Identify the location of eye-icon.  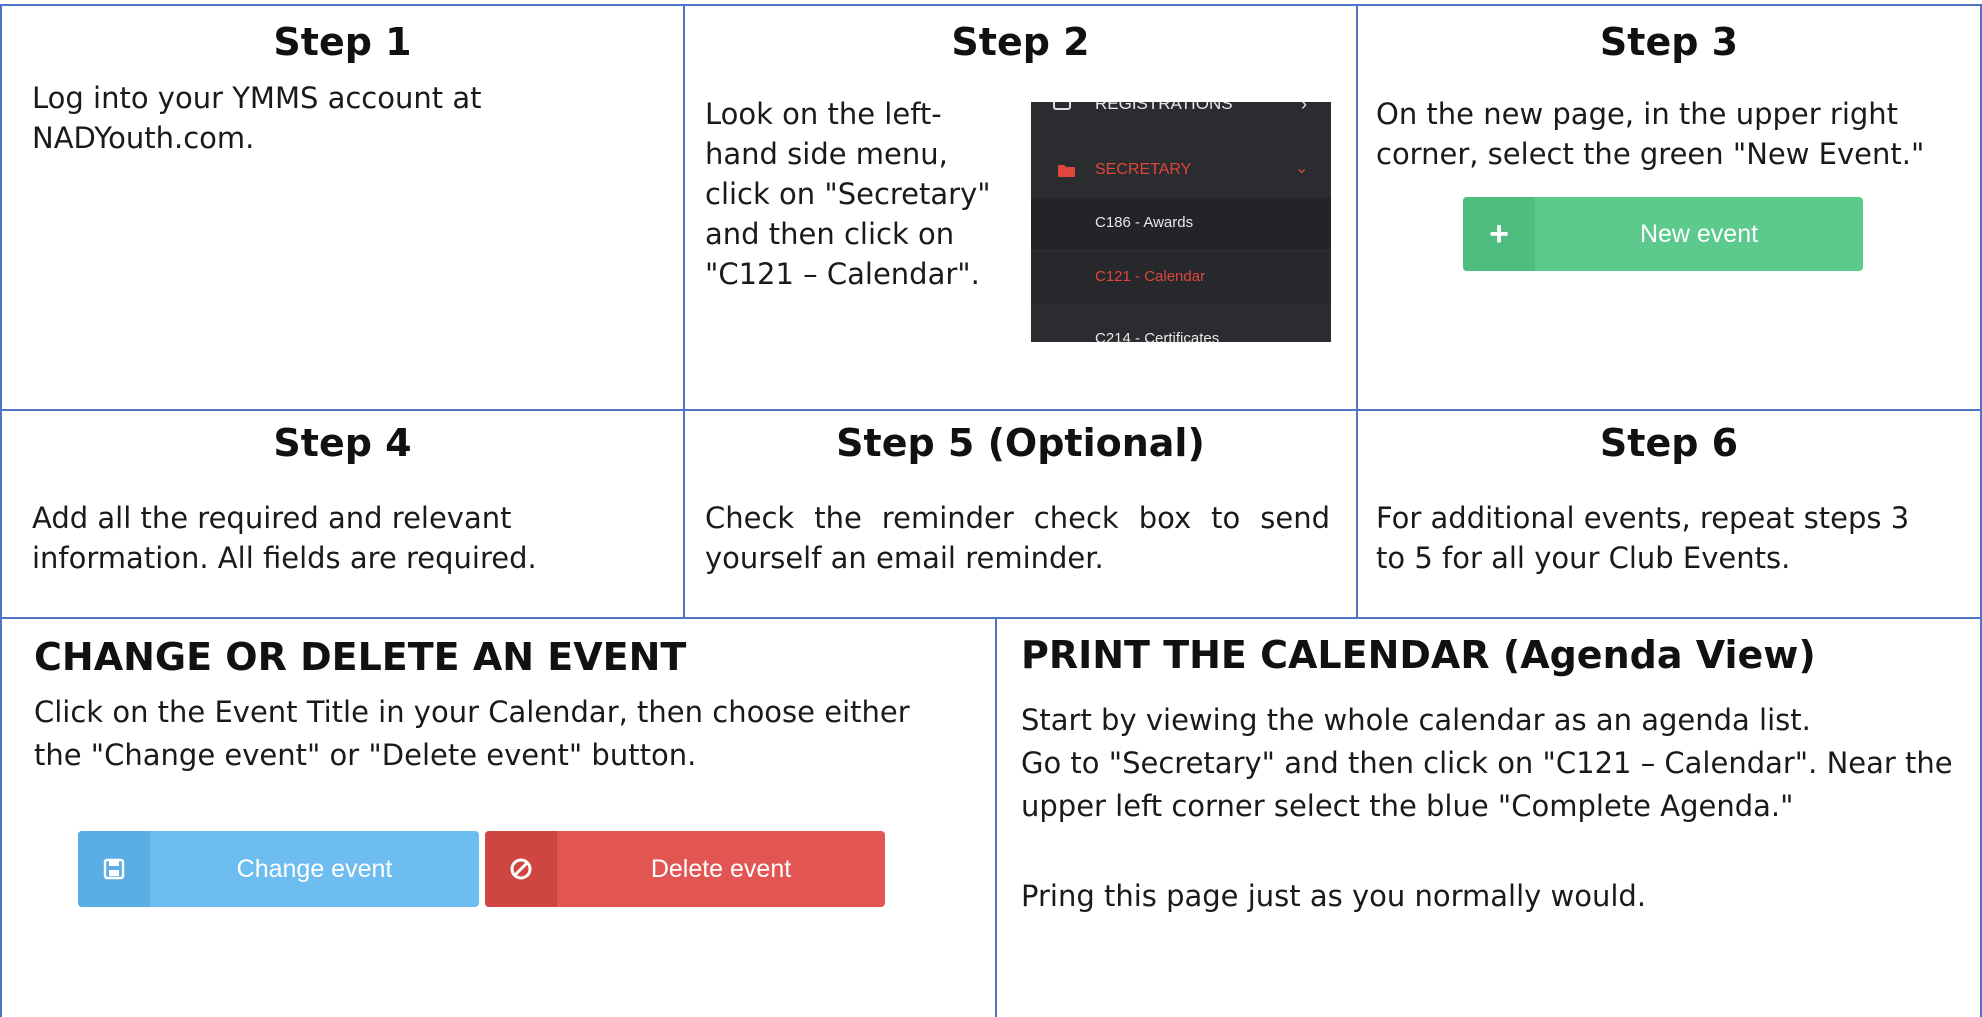
(1062, 106).